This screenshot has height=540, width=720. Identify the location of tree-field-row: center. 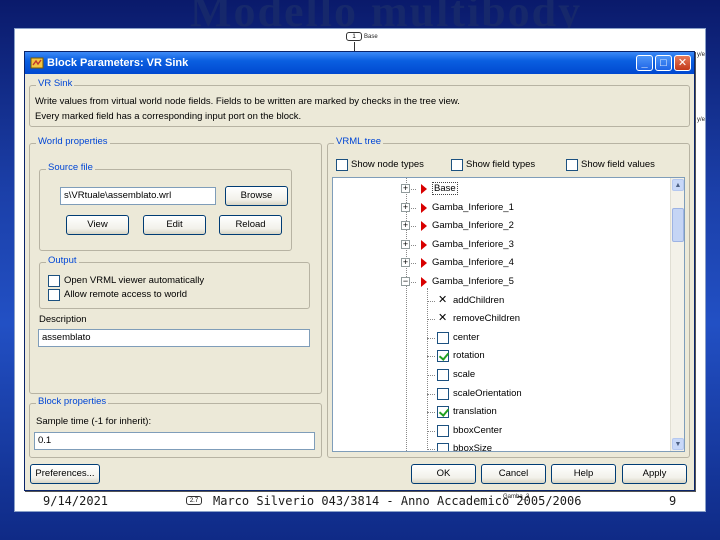
(500, 338).